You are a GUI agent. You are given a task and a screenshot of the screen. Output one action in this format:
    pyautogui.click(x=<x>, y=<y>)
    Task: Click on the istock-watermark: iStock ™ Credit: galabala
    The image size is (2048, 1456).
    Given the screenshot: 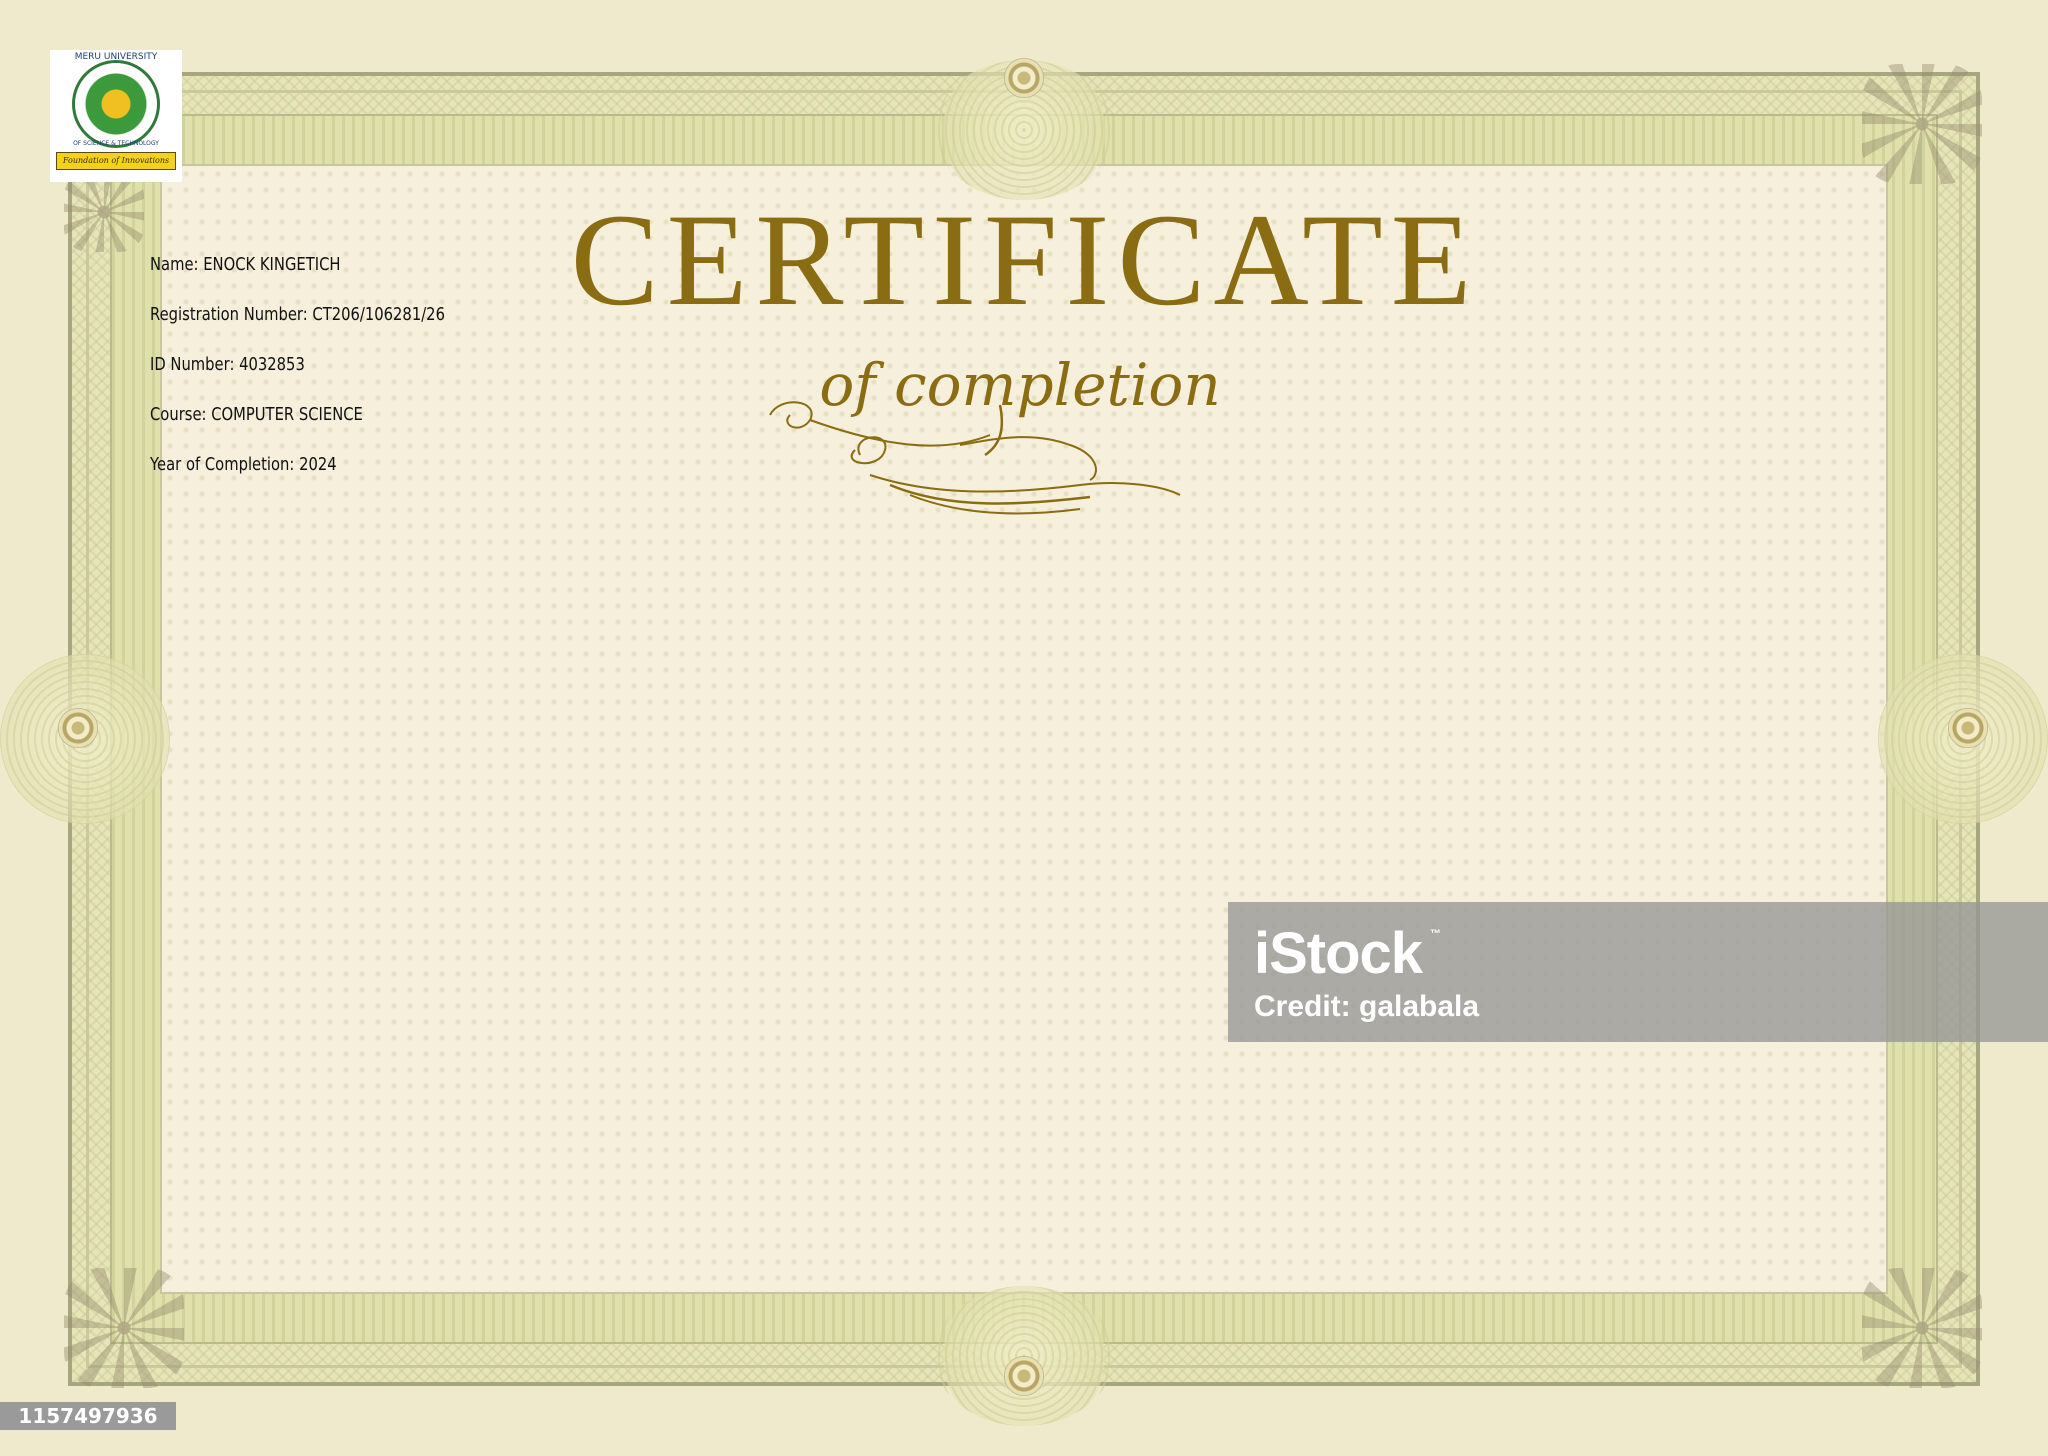 What is the action you would take?
    pyautogui.click(x=1638, y=972)
    